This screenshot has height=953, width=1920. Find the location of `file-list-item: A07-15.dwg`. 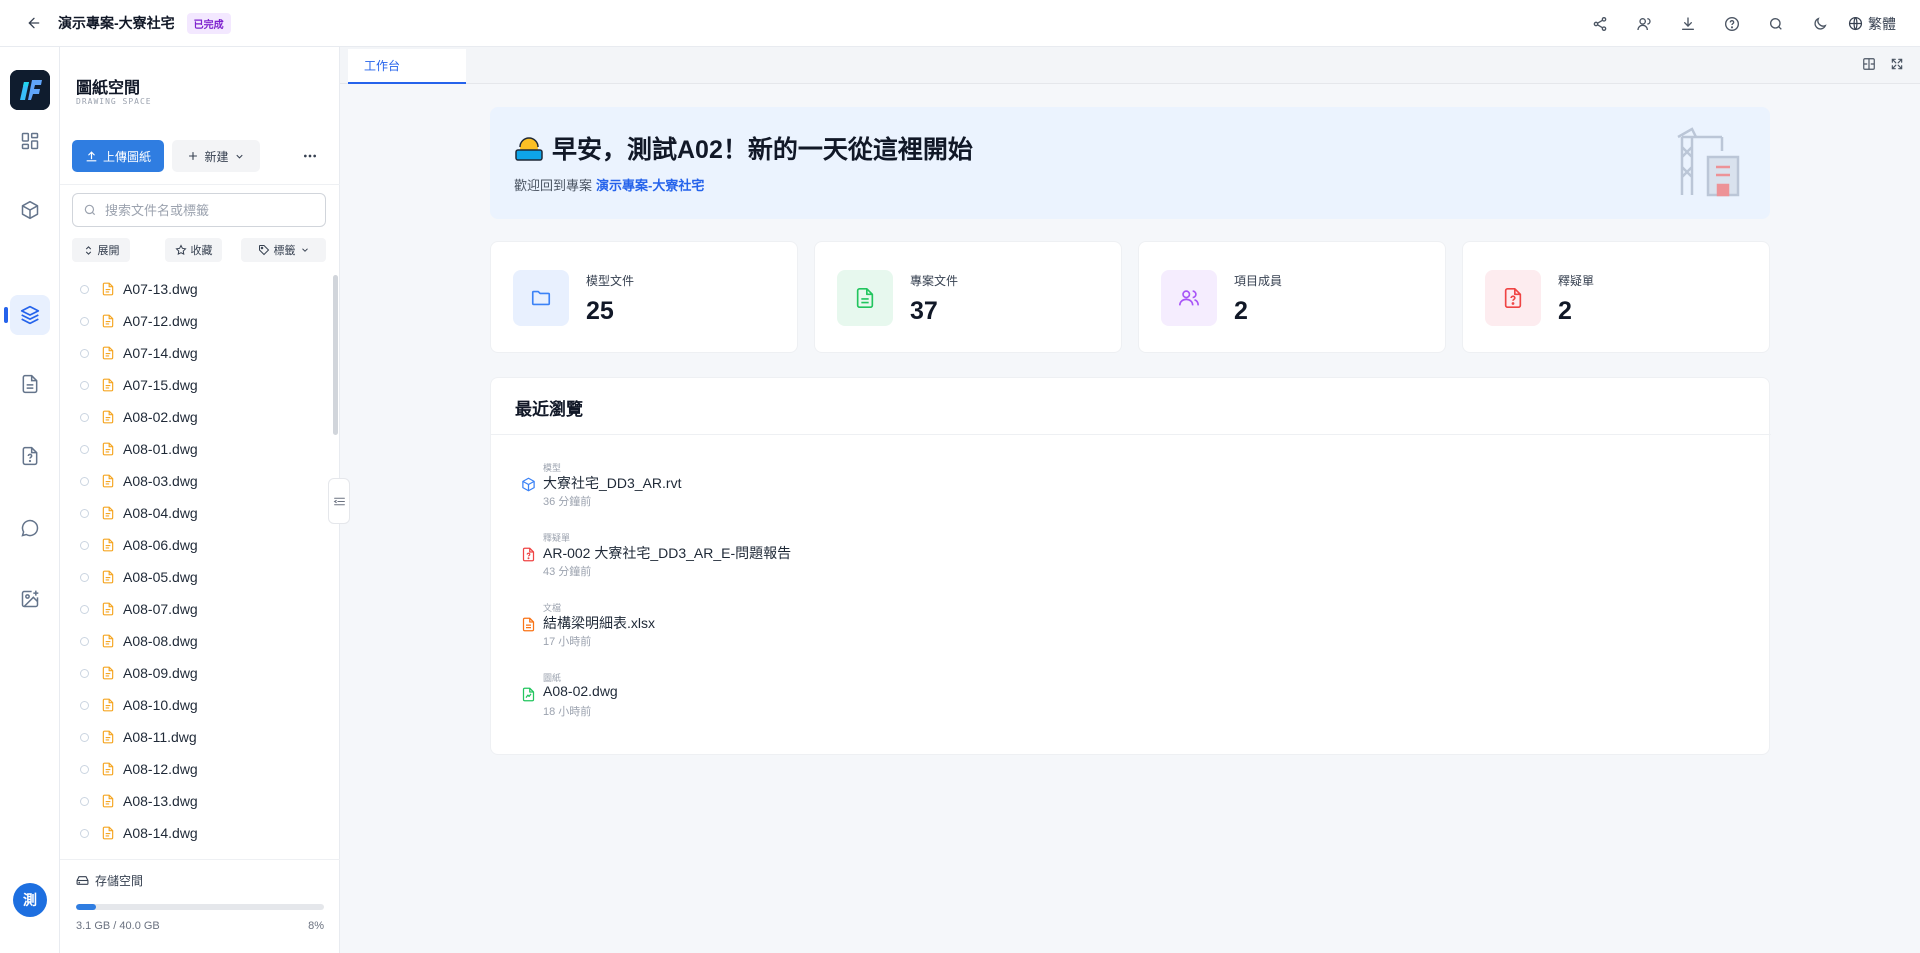

file-list-item: A07-15.dwg is located at coordinates (200, 385).